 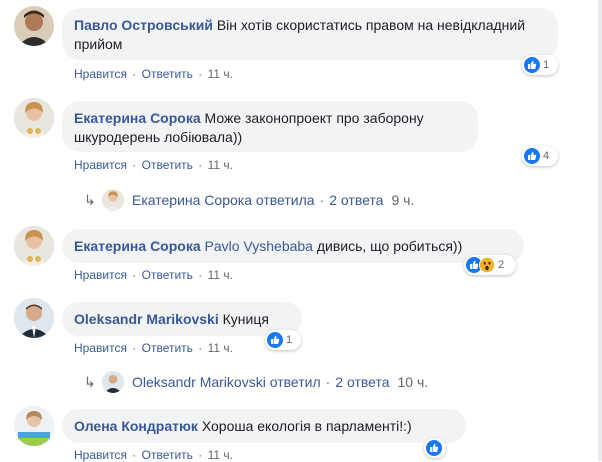 I want to click on comment-text: Куниця, so click(x=245, y=319).